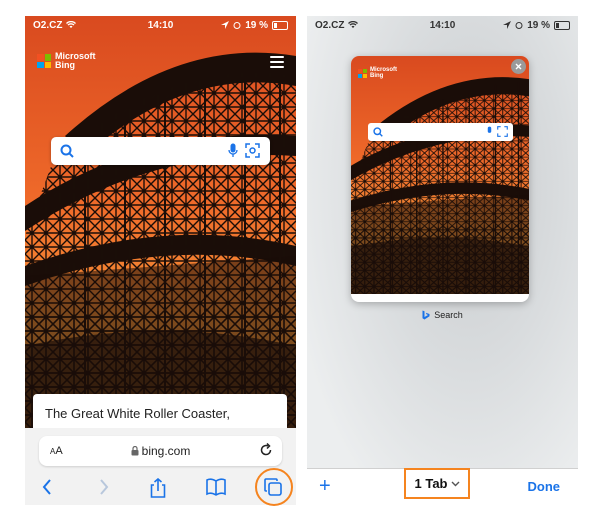 The image size is (600, 527). What do you see at coordinates (455, 483) in the screenshot?
I see `chevron-down-icon` at bounding box center [455, 483].